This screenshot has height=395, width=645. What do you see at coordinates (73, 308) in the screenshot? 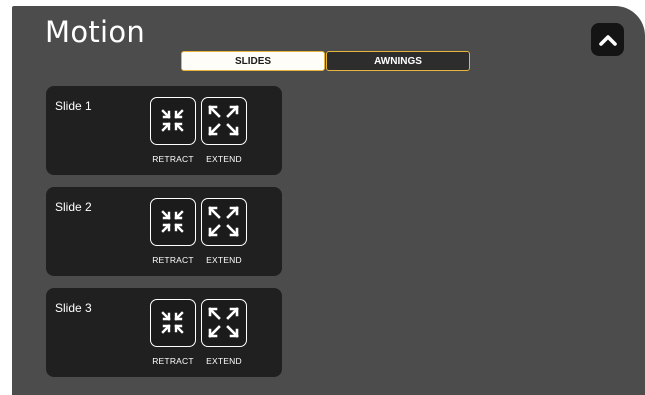
I see `slide-name: Slide 3` at bounding box center [73, 308].